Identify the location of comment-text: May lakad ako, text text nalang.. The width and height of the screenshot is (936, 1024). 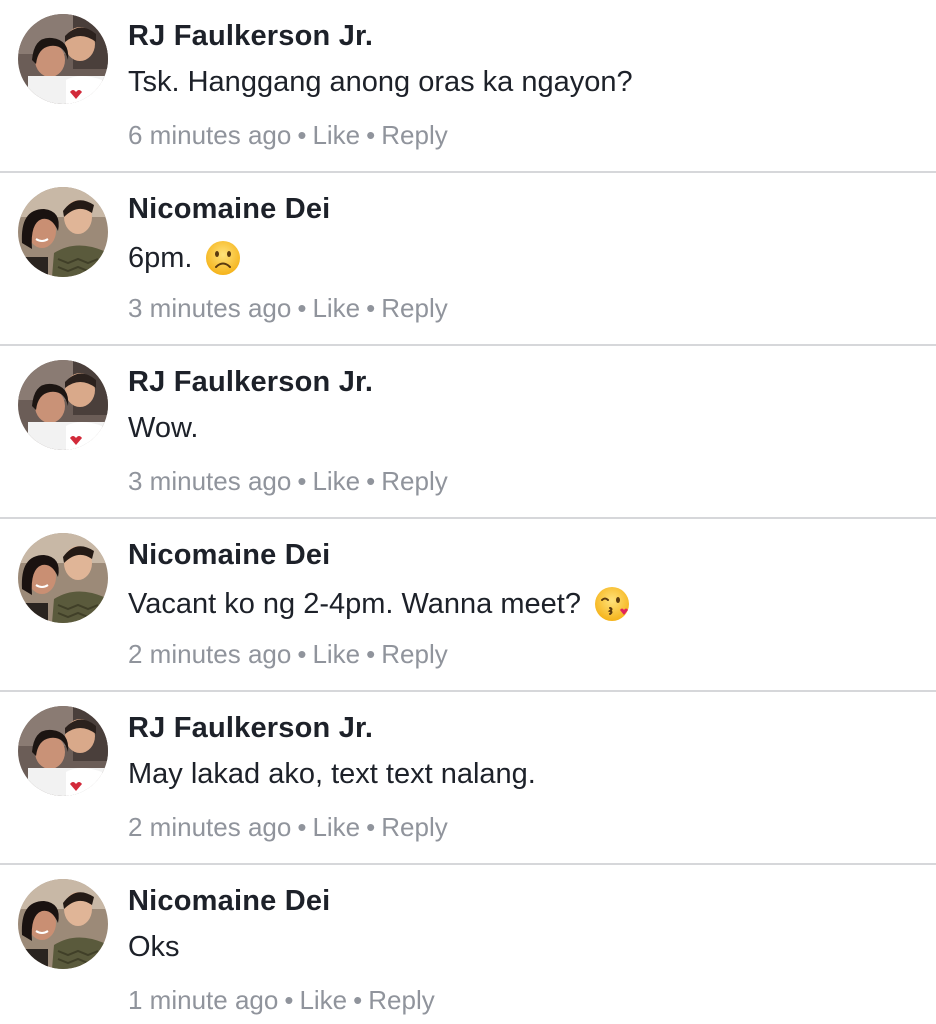
(332, 774).